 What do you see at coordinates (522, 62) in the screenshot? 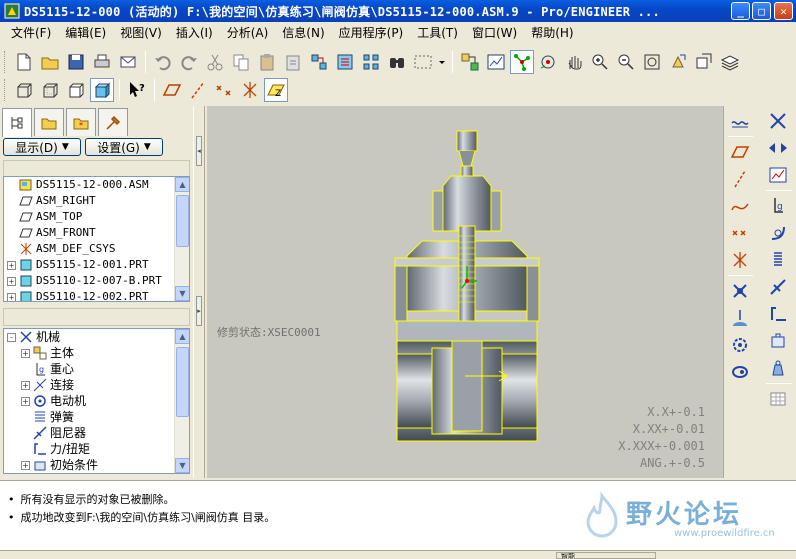
I see `connection-tool-button` at bounding box center [522, 62].